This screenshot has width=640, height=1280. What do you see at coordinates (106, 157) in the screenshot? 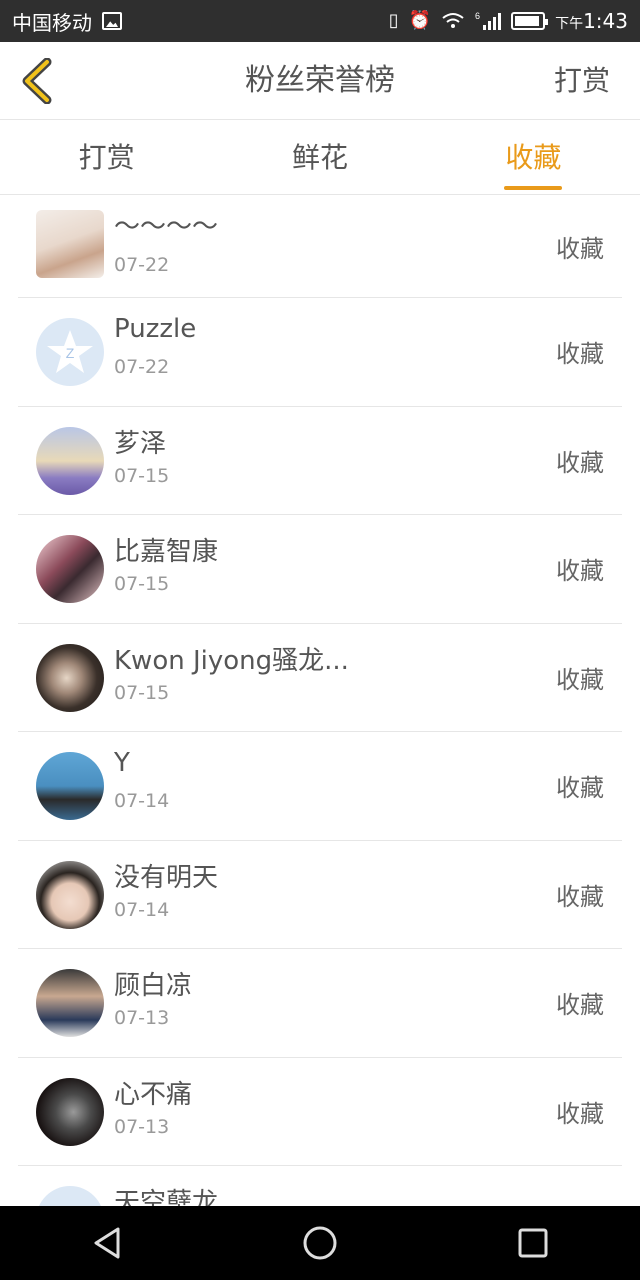
I see `tab-reward: 打赏` at bounding box center [106, 157].